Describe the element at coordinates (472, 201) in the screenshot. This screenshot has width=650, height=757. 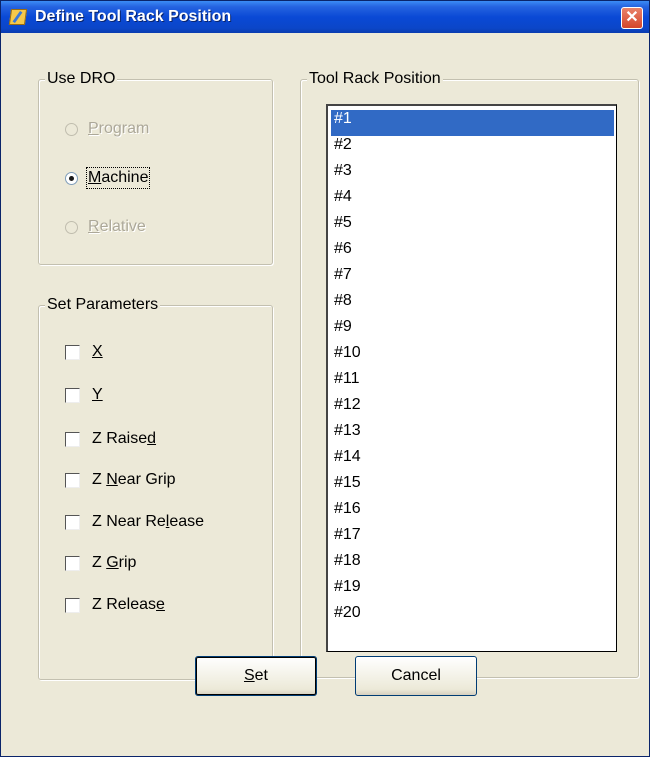
I see `list-item: #4` at that location.